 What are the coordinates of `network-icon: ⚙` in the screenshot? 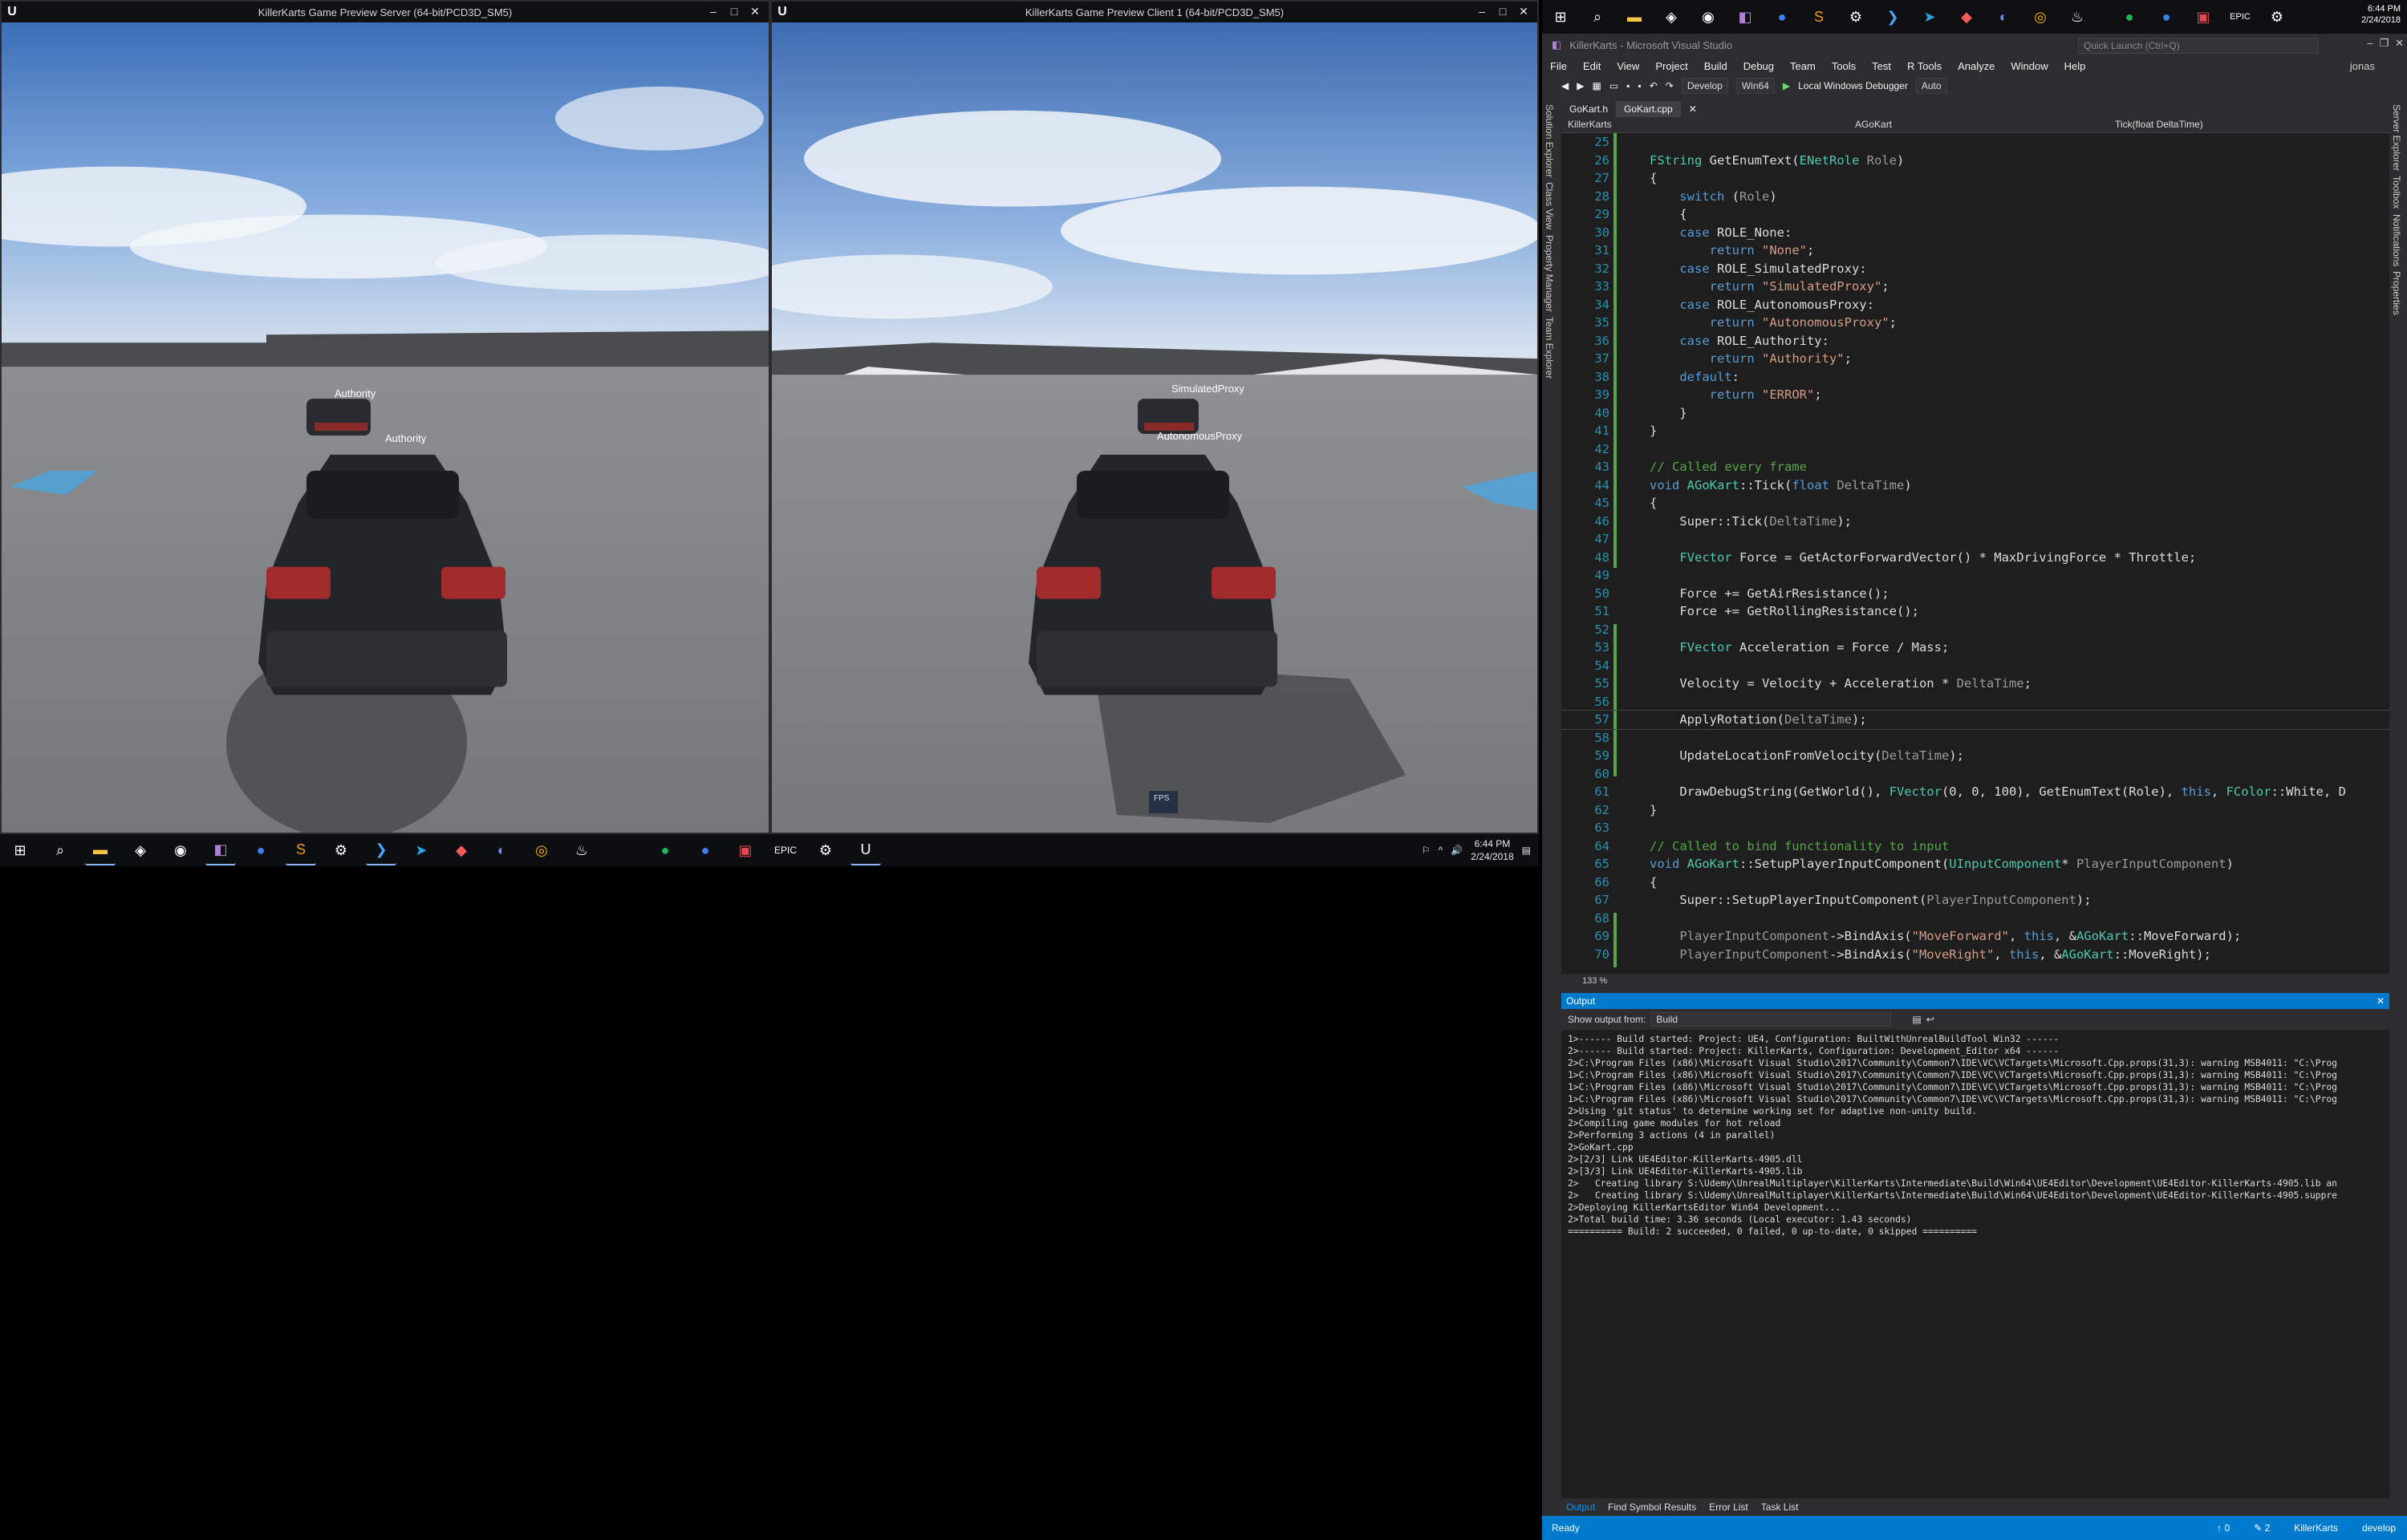 It's located at (341, 850).